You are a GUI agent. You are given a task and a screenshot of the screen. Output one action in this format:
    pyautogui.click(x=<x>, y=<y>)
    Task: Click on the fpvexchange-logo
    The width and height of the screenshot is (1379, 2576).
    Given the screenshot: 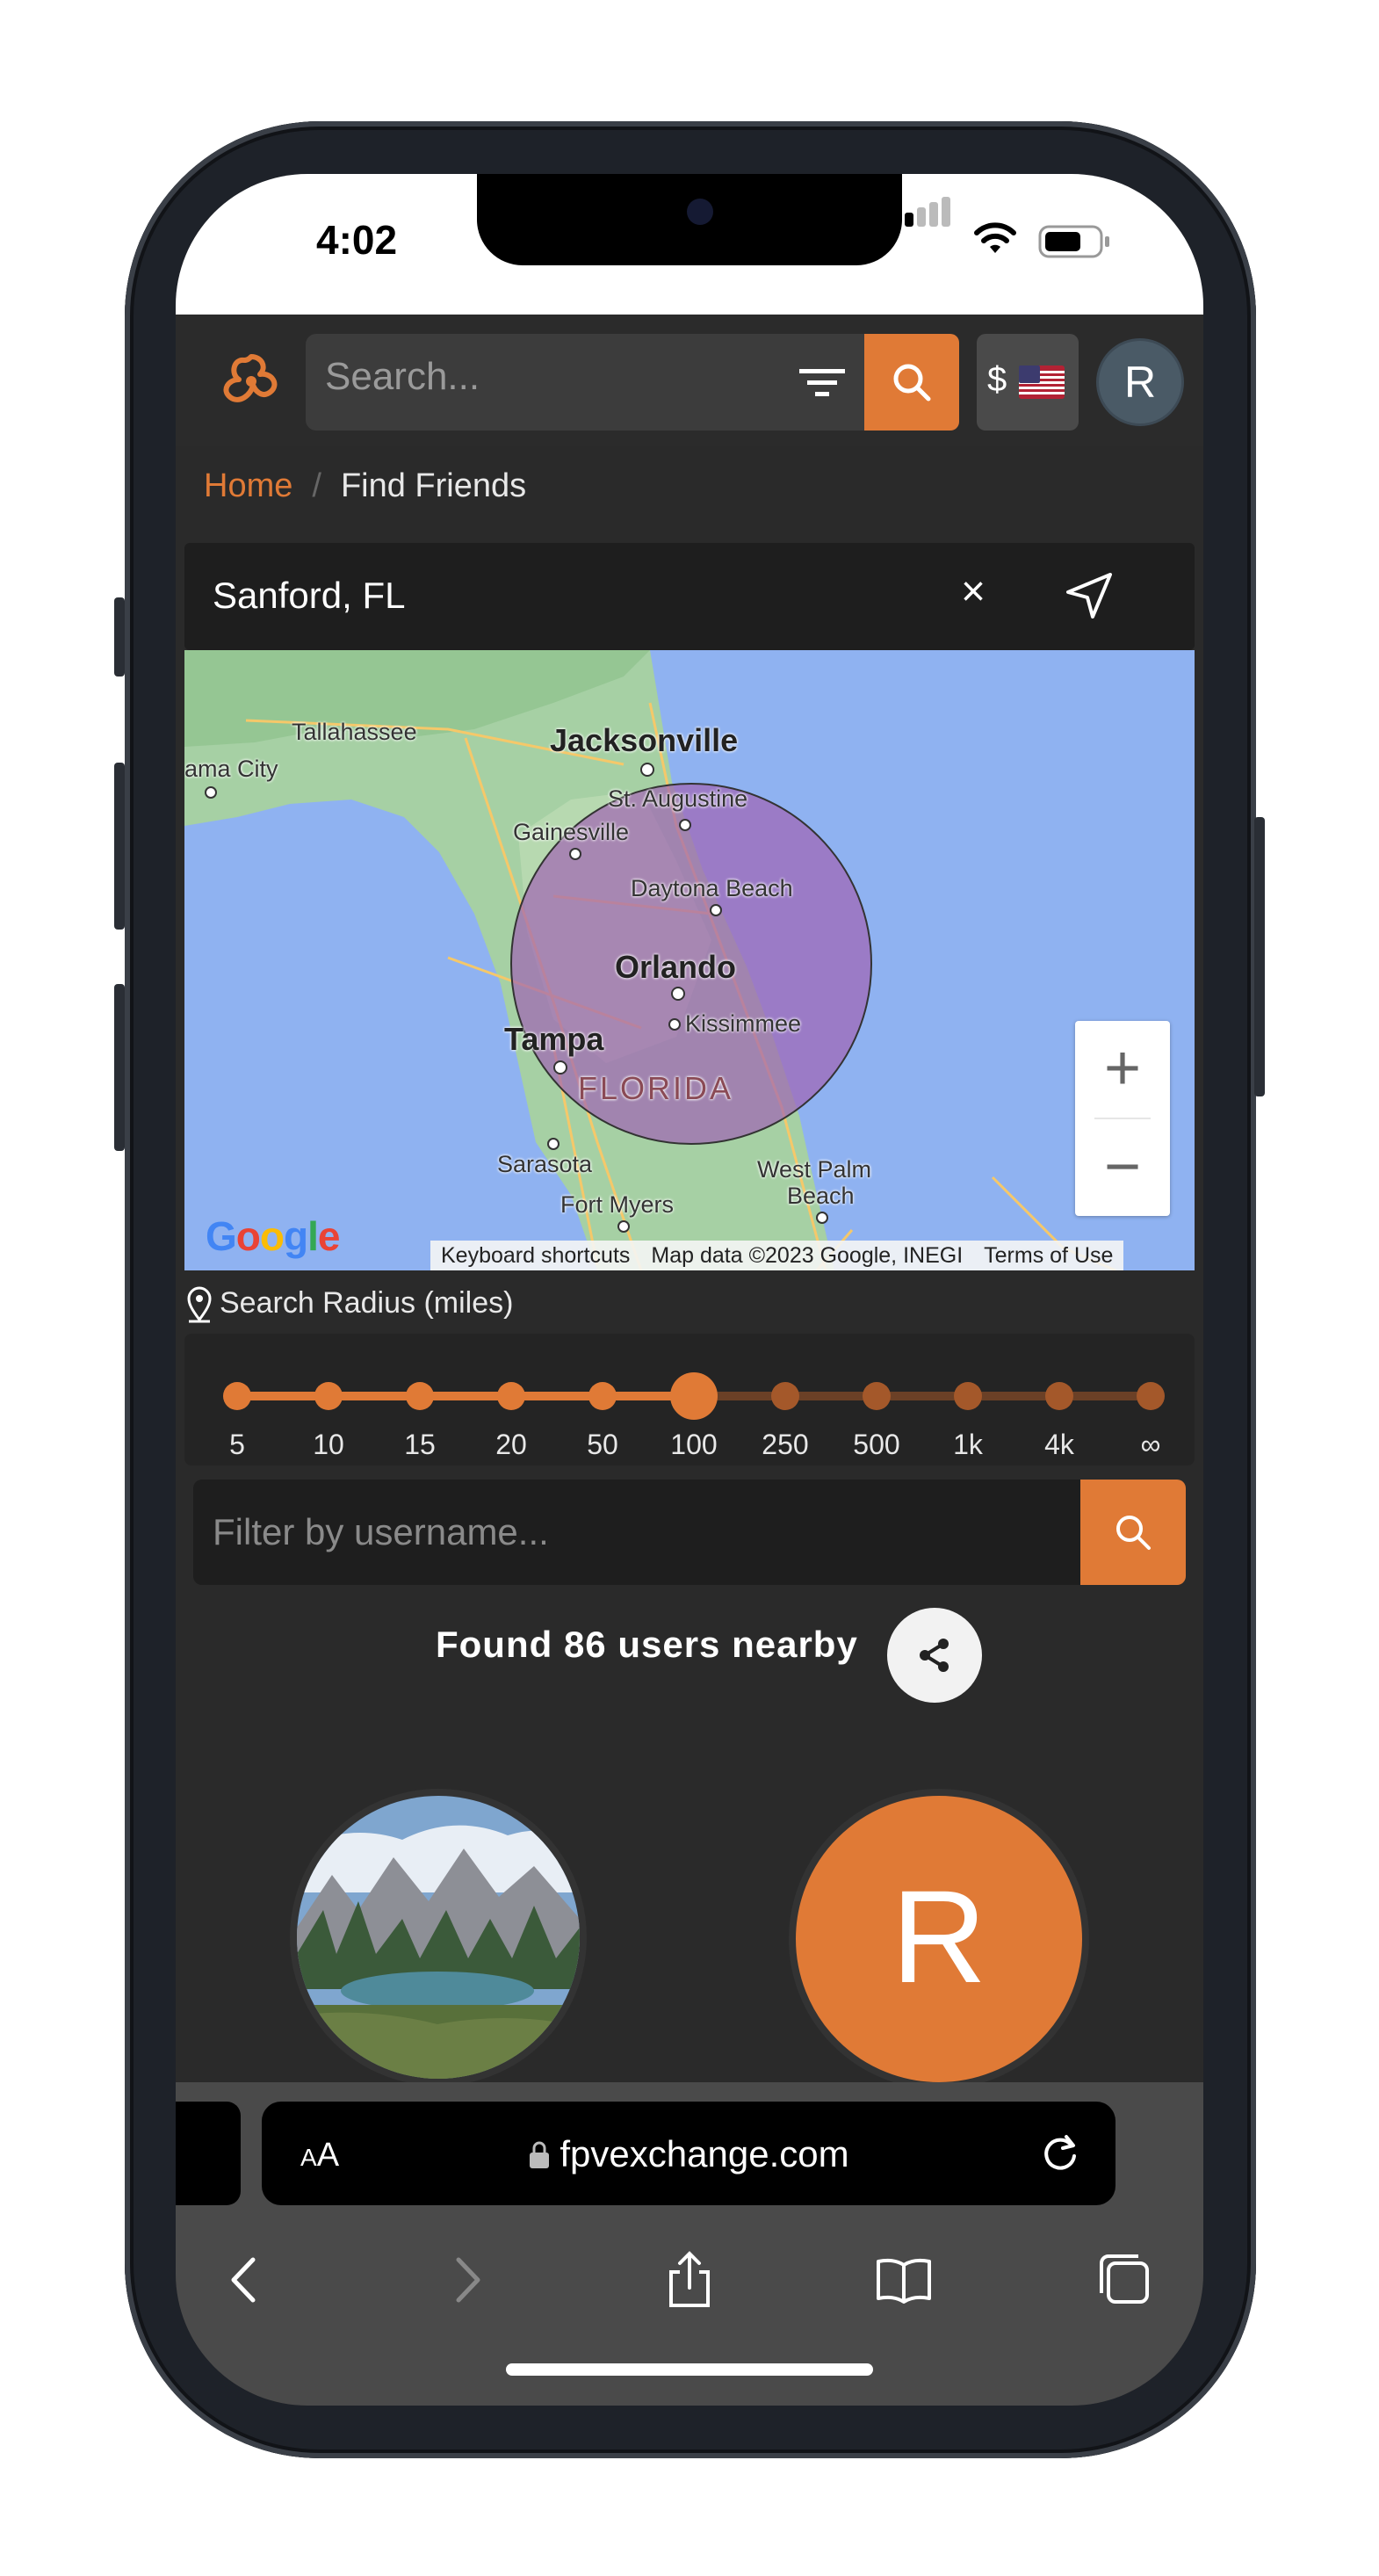 What is the action you would take?
    pyautogui.click(x=252, y=381)
    